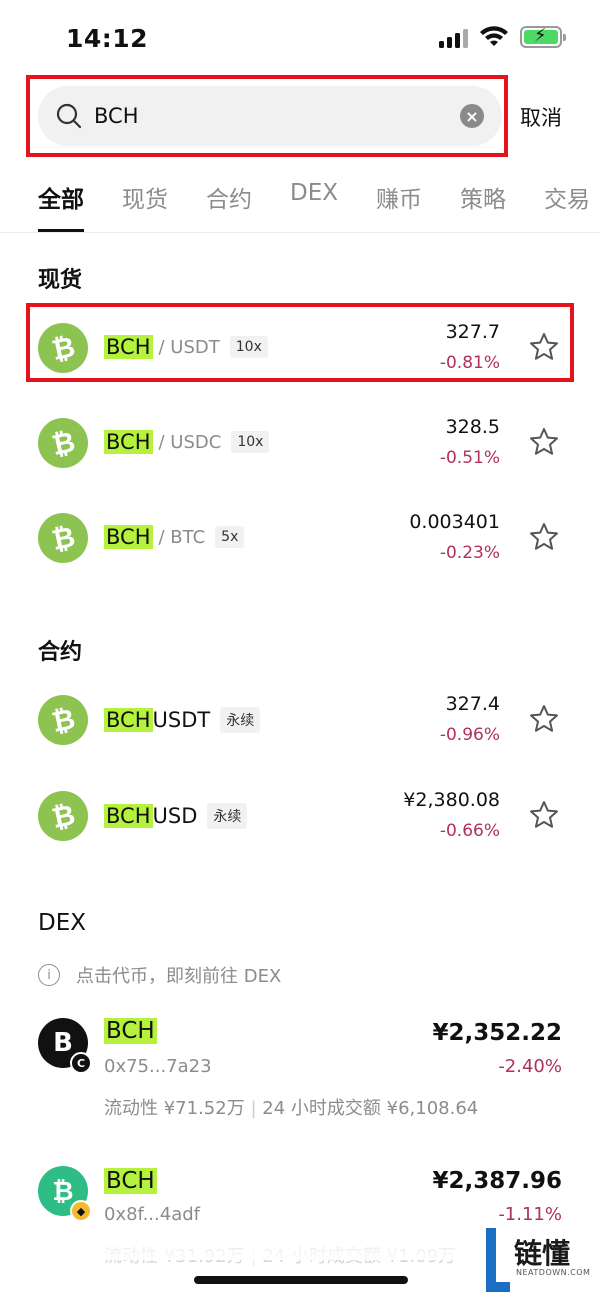 The height and width of the screenshot is (1298, 600). Describe the element at coordinates (190, 442) in the screenshot. I see `pair-quote: / USDC` at that location.